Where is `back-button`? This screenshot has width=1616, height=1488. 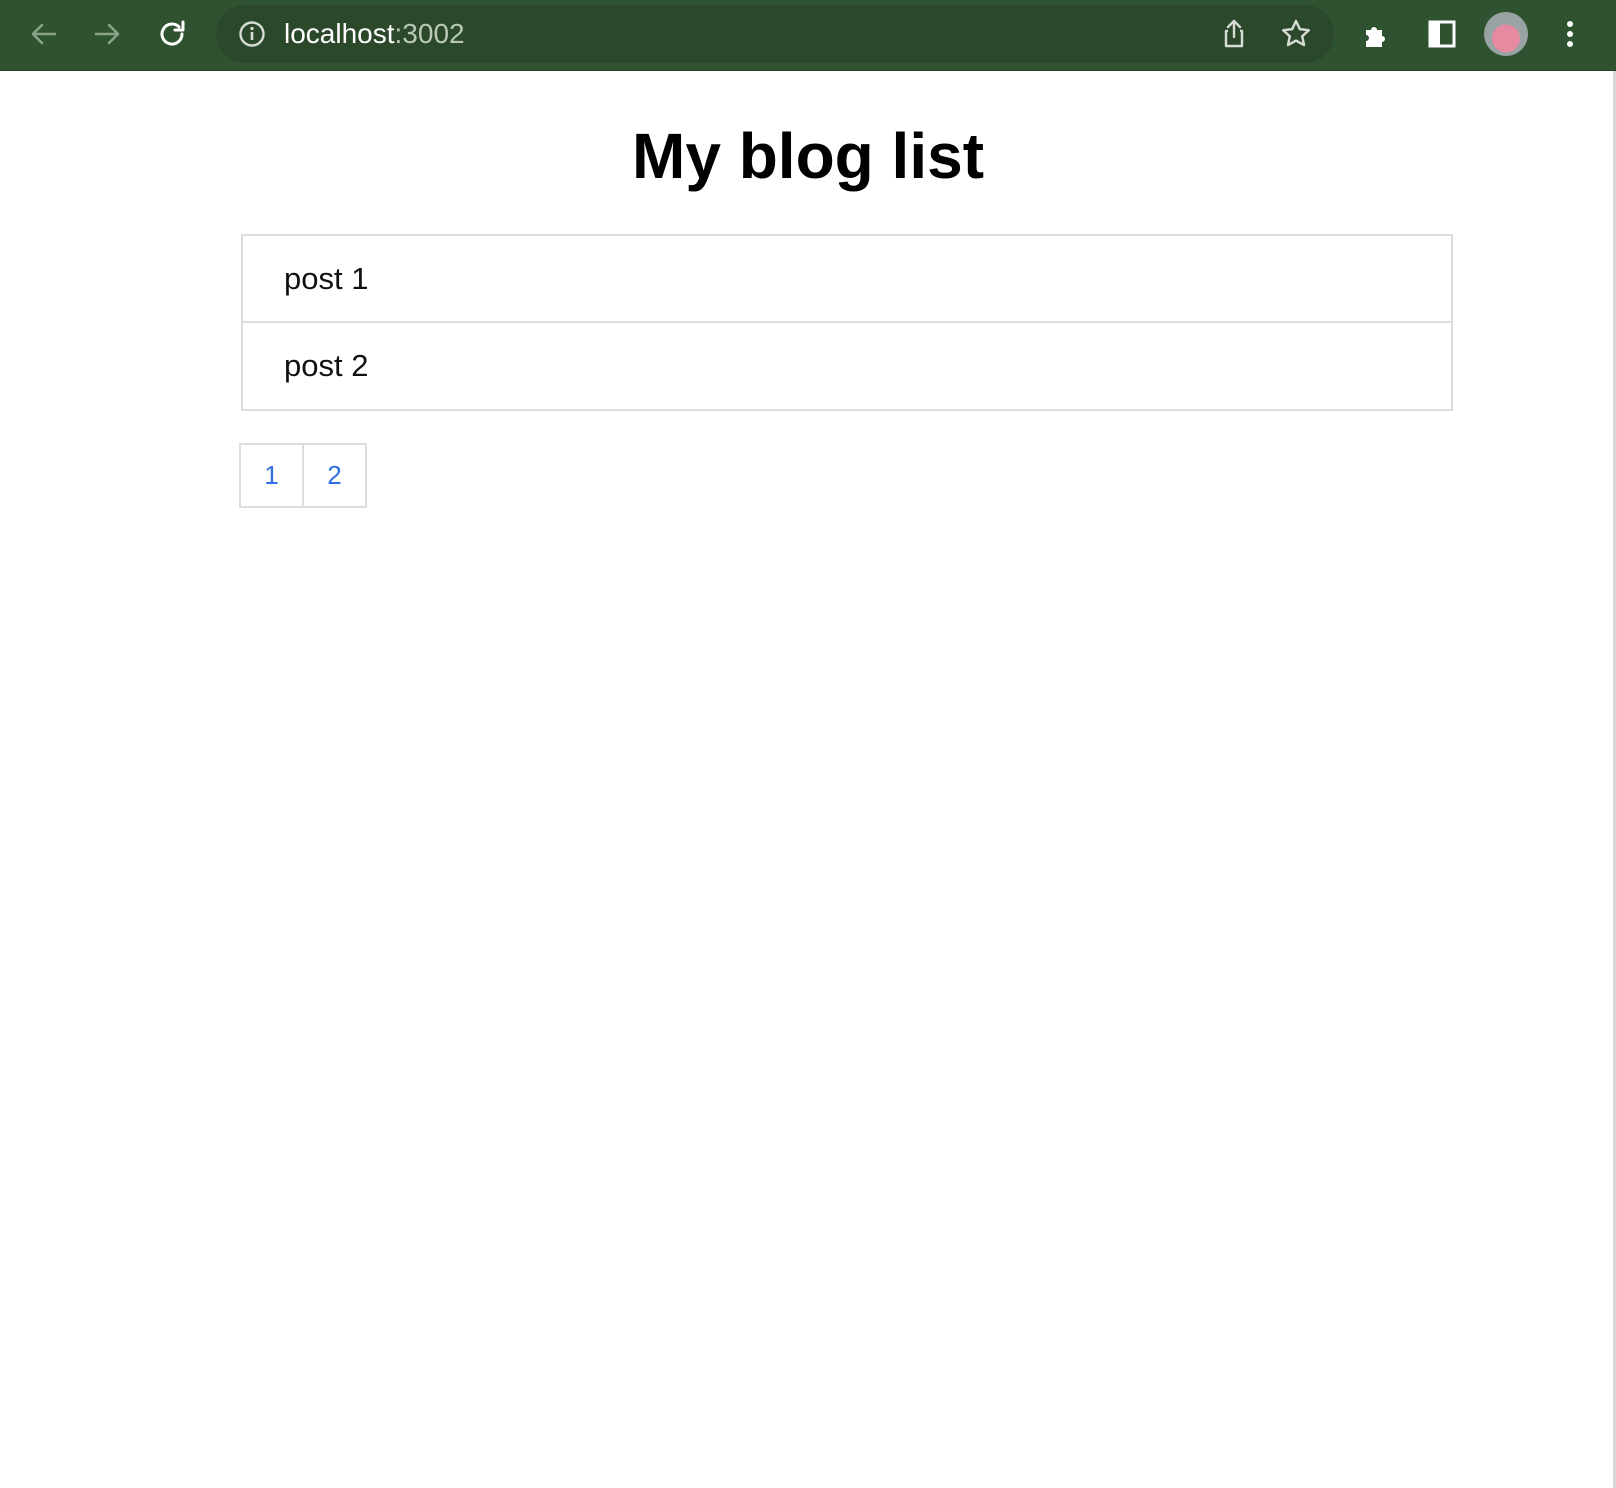
back-button is located at coordinates (44, 34).